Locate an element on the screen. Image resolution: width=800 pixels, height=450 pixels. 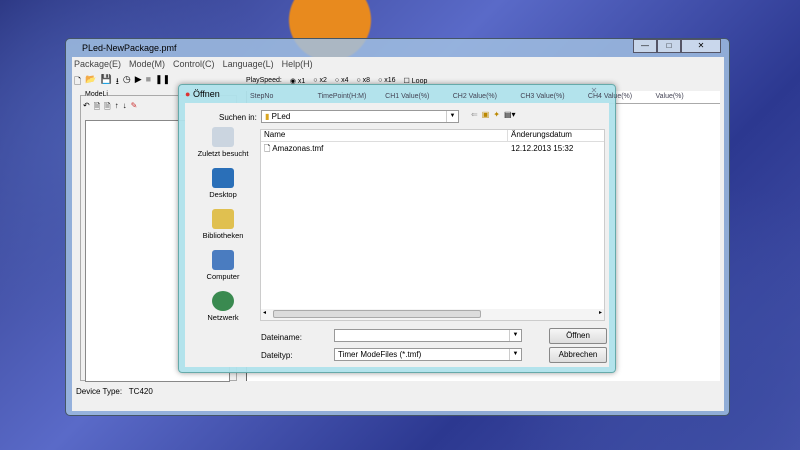
minimize-button: — is located at coordinates (645, 46).